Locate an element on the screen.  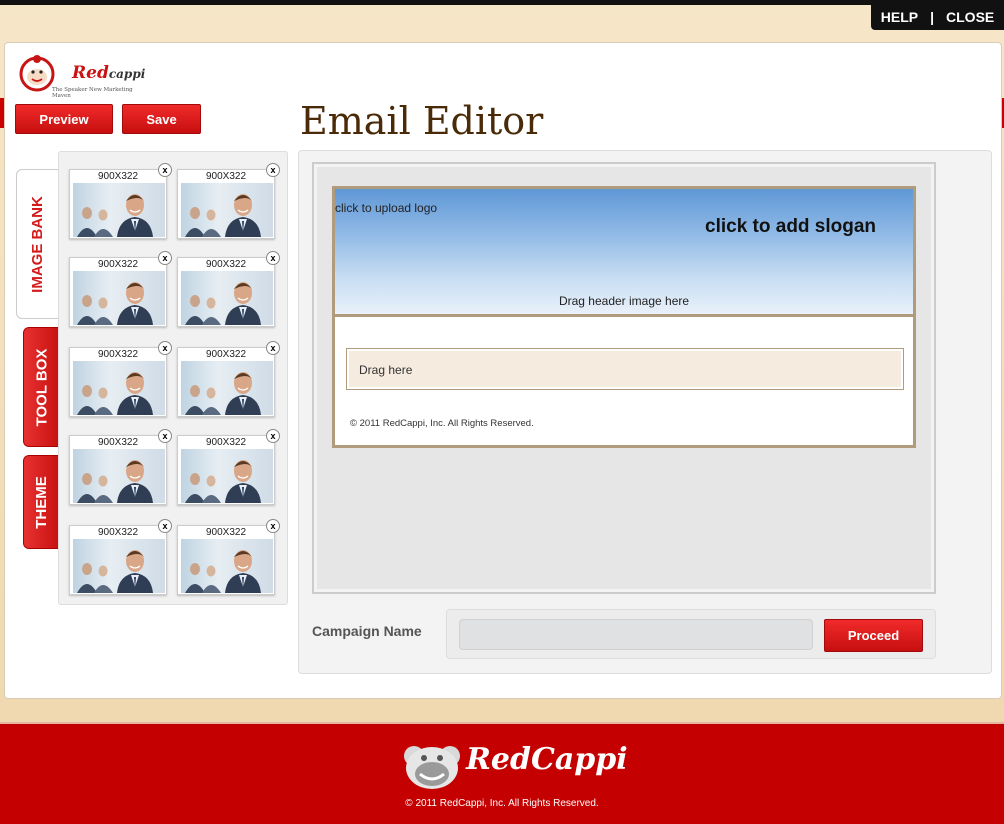
logo-wordmark: Redcappi is located at coordinates (109, 73).